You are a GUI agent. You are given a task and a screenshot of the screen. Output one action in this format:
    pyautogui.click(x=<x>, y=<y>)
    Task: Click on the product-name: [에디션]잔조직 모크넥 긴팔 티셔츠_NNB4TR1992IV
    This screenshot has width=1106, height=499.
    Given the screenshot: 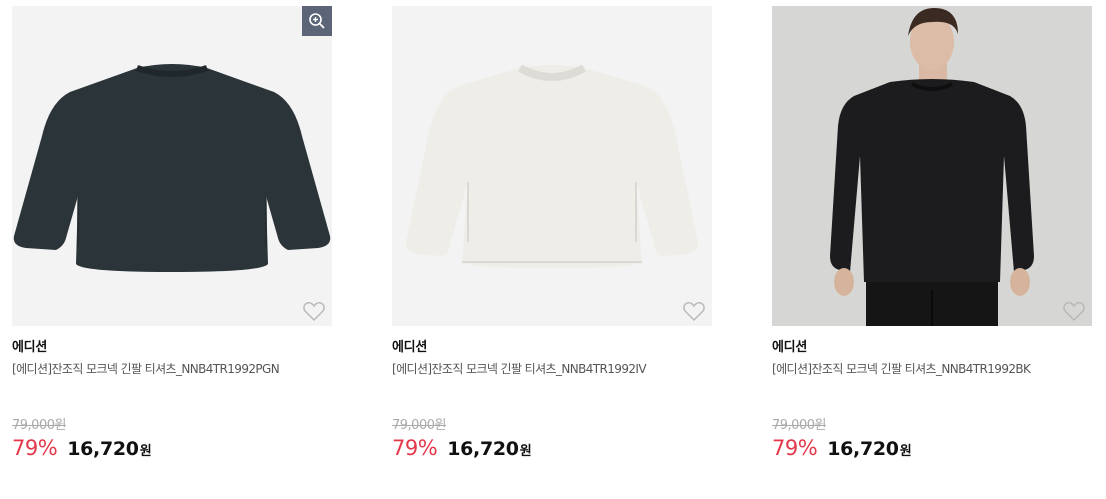 What is the action you would take?
    pyautogui.click(x=519, y=368)
    